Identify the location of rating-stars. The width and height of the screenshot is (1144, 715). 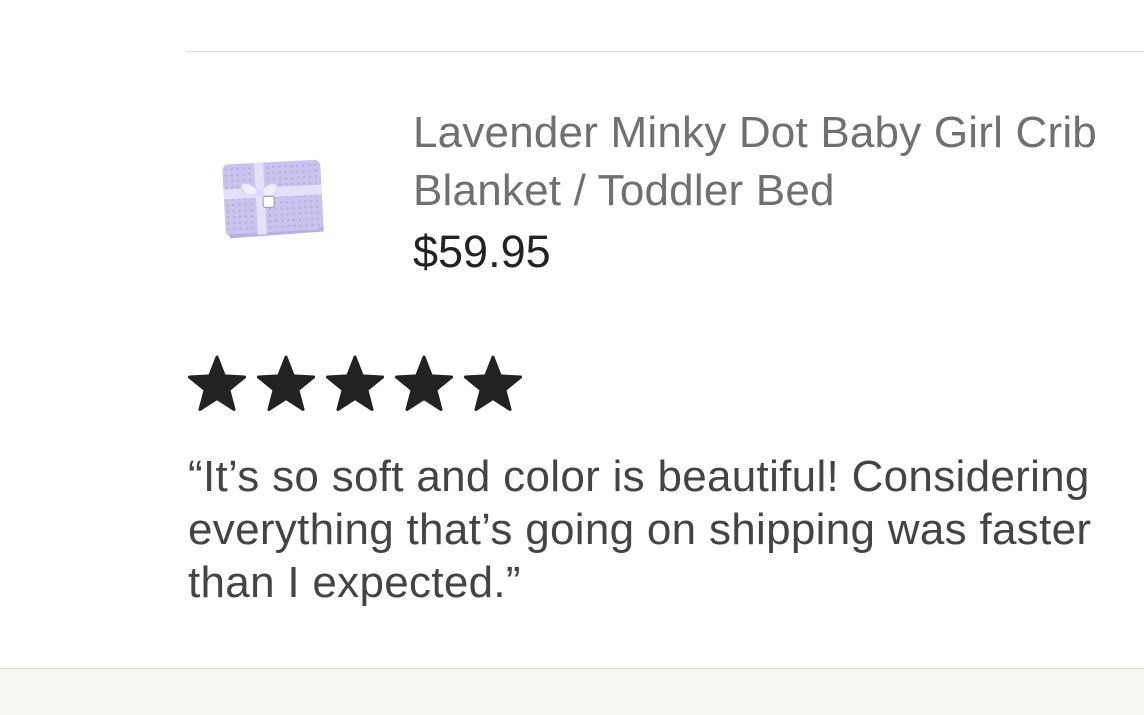
(355, 385).